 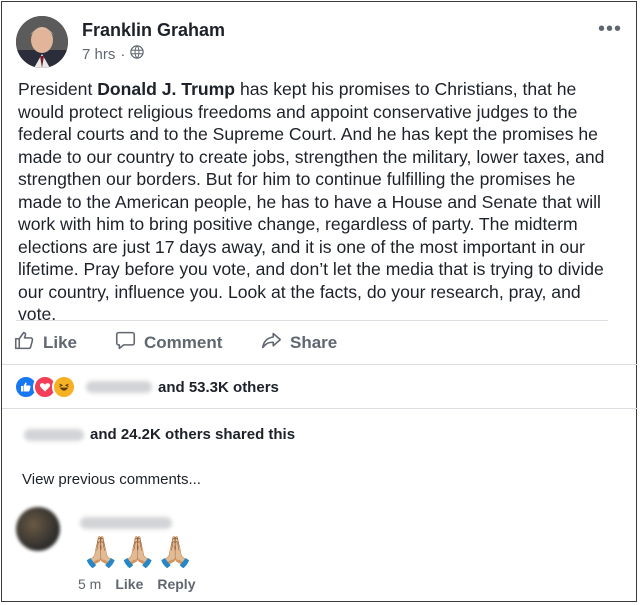 I want to click on share-button: Share, so click(x=299, y=343).